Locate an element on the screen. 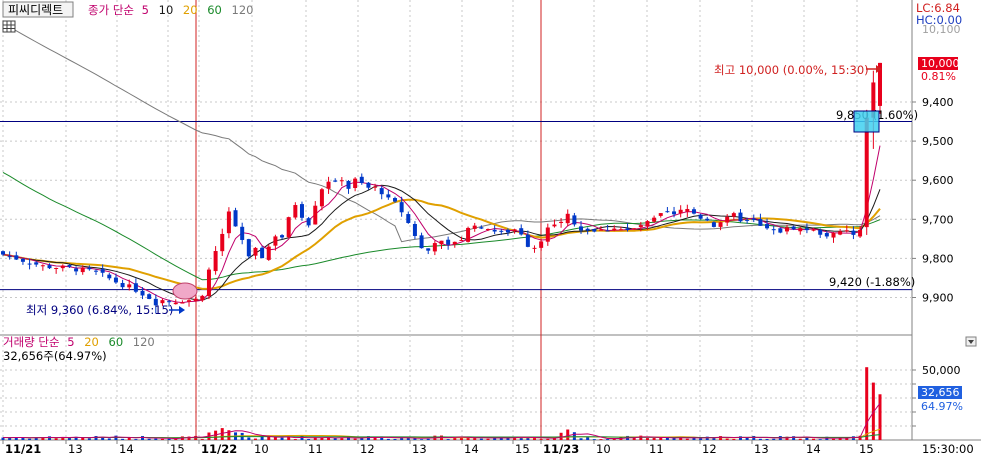  high-annotation: 최고 10,000 (0.00%, 15:30) is located at coordinates (791, 70).